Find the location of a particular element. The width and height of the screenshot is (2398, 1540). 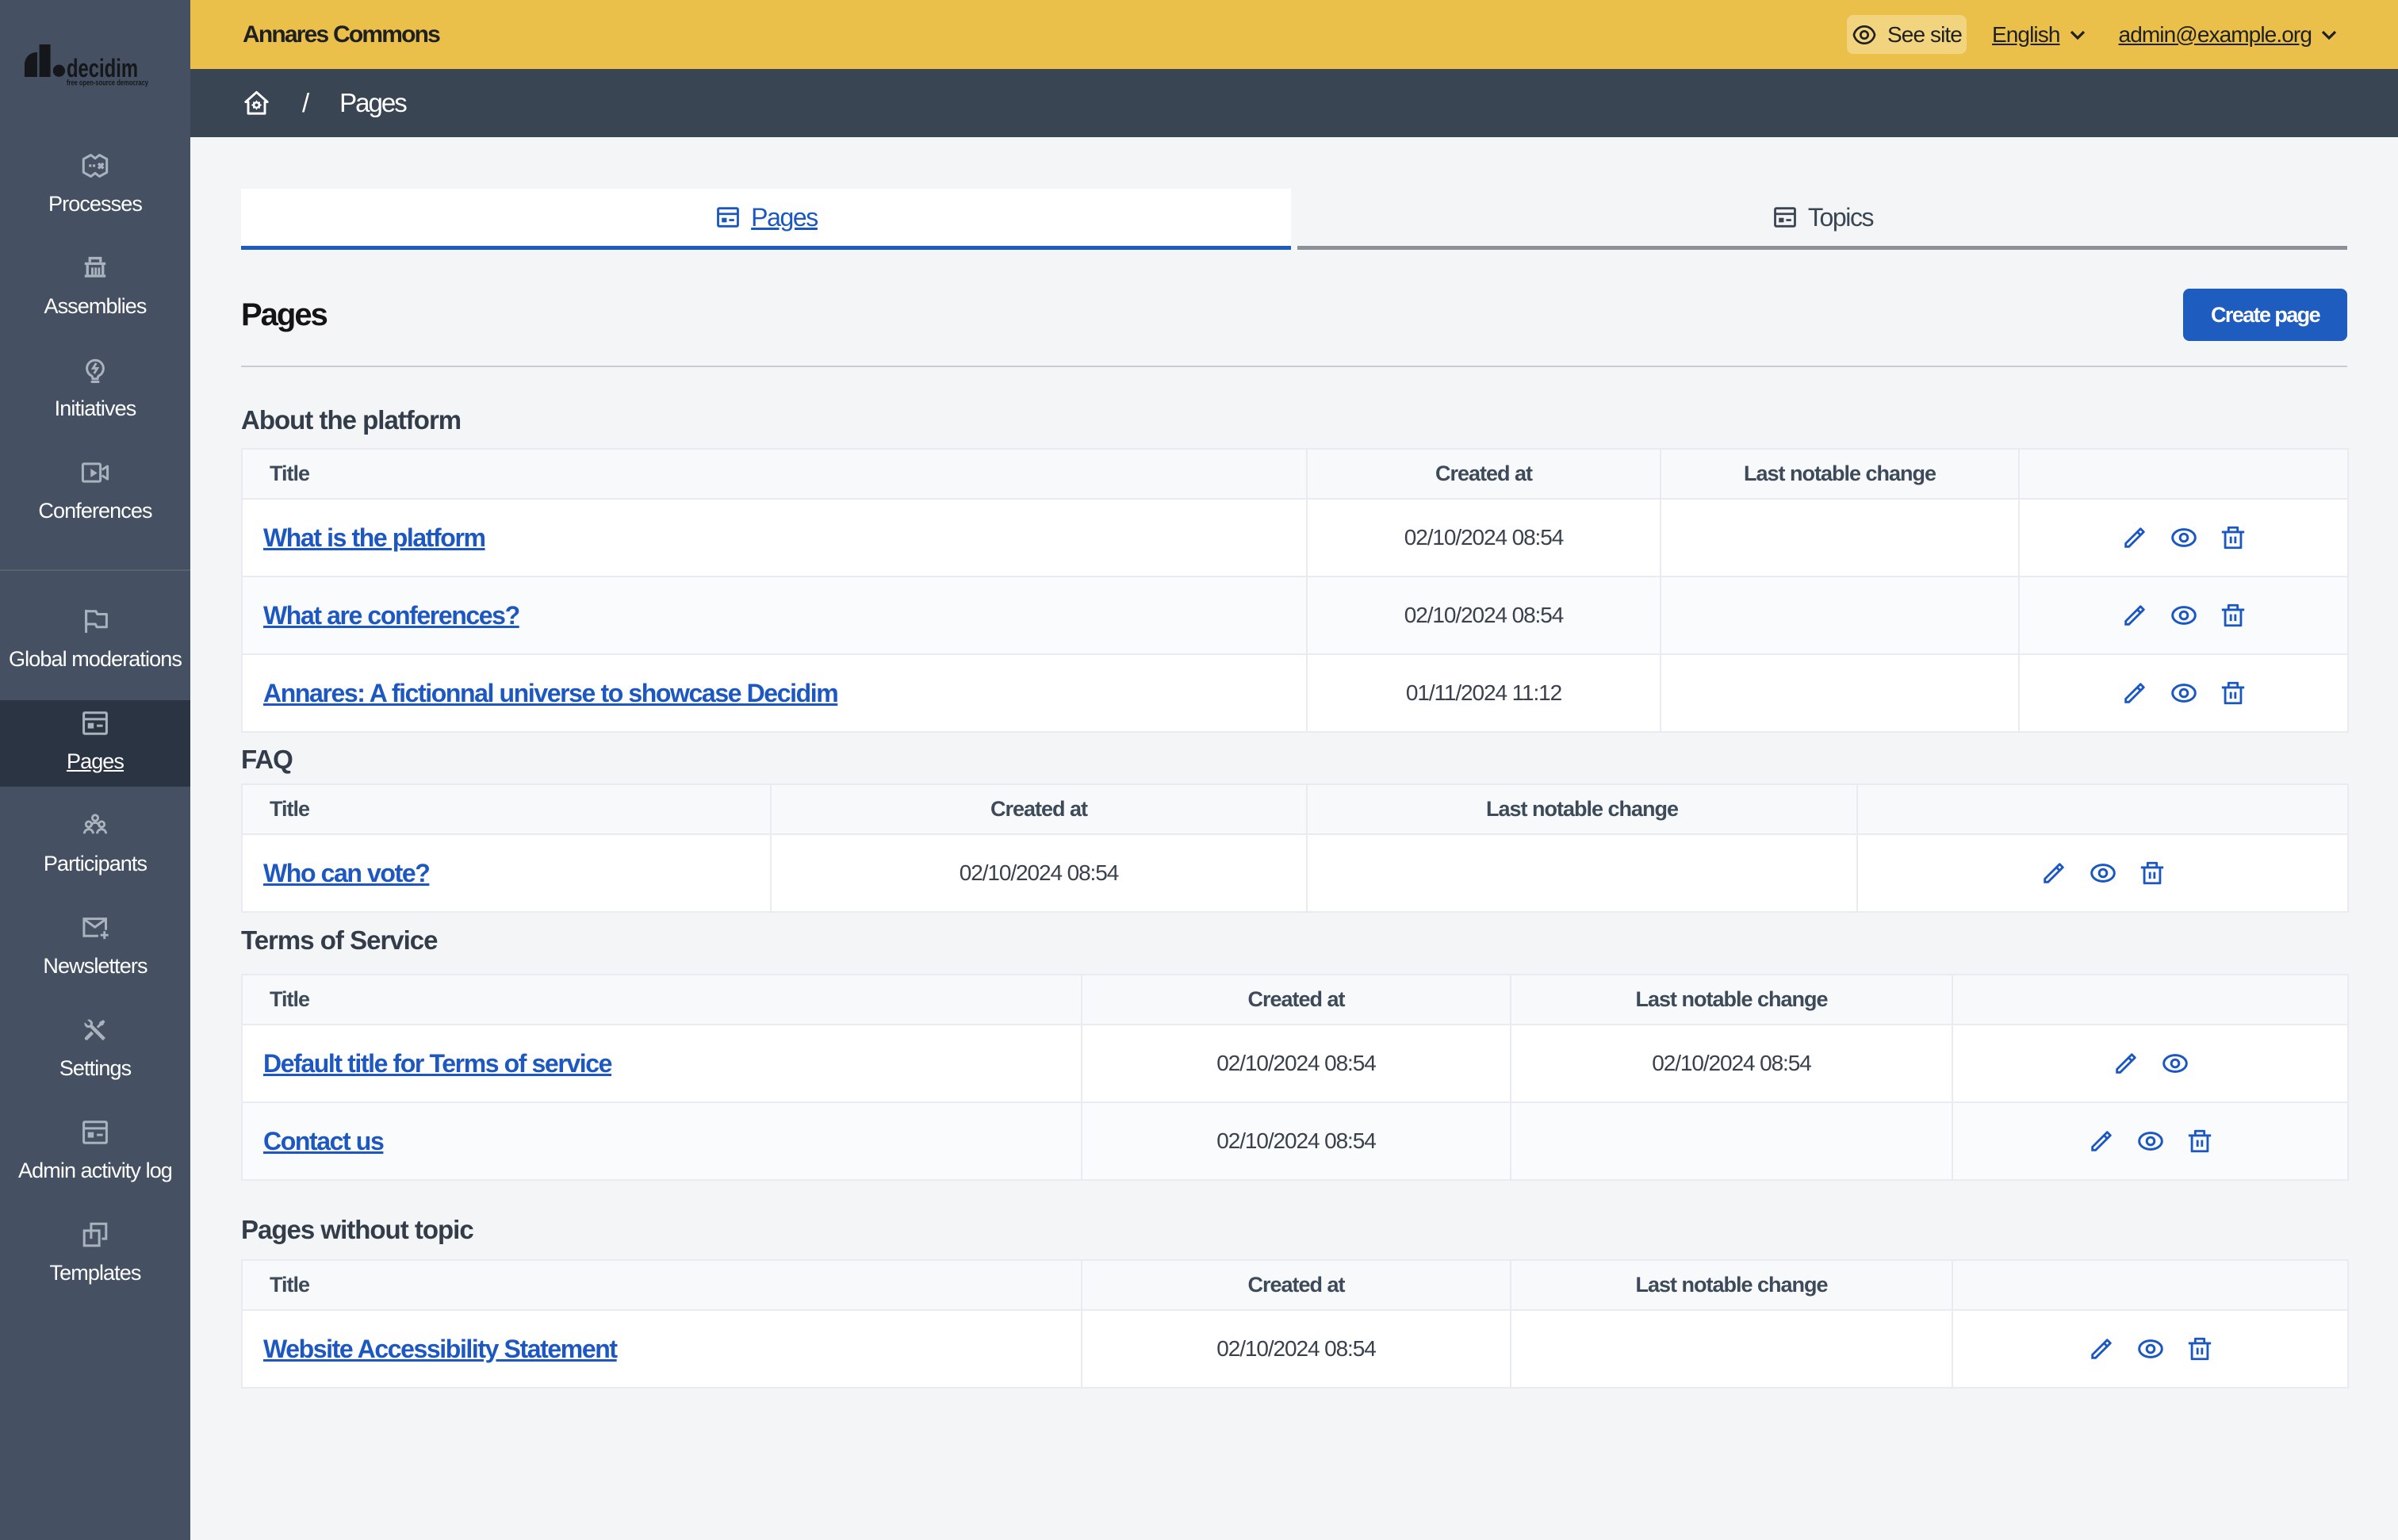

svg-text: free open-source democracy is located at coordinates (108, 83).